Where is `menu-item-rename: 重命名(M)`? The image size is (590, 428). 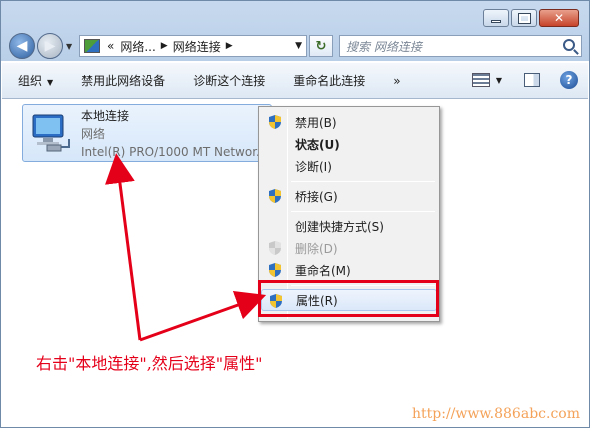
menu-item-rename: 重命名(M) is located at coordinates (349, 270).